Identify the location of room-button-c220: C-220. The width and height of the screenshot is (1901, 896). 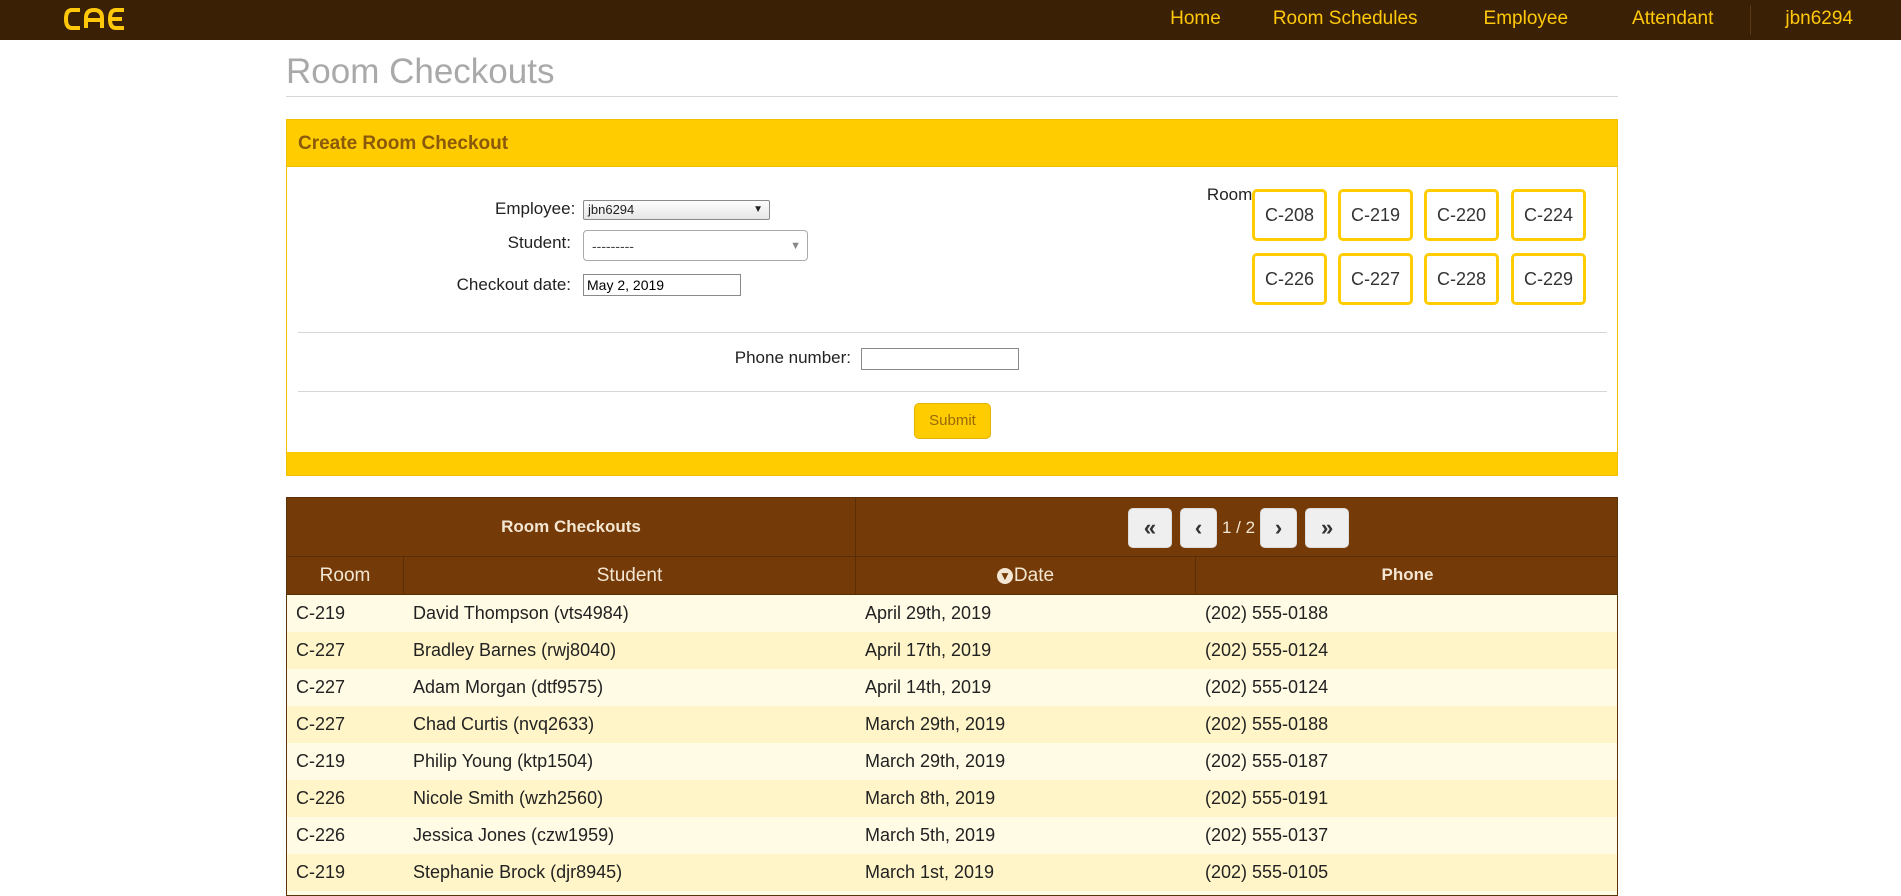
(1461, 215).